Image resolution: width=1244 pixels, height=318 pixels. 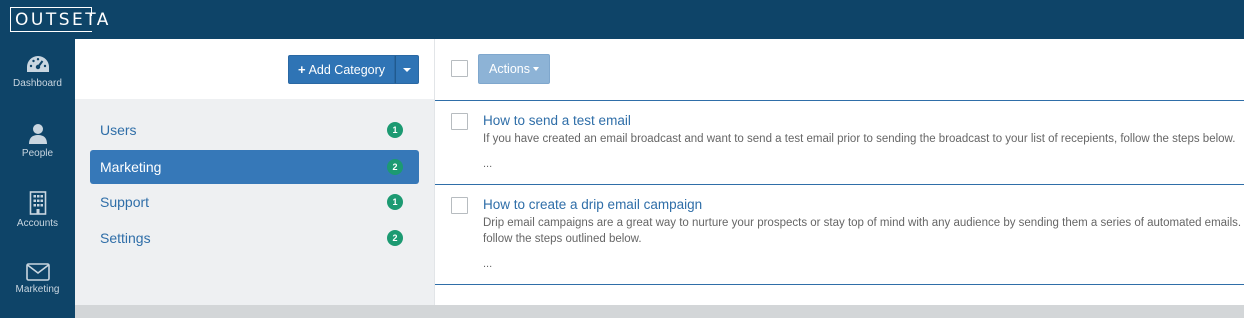 What do you see at coordinates (459, 68) in the screenshot?
I see `select-all-checkbox` at bounding box center [459, 68].